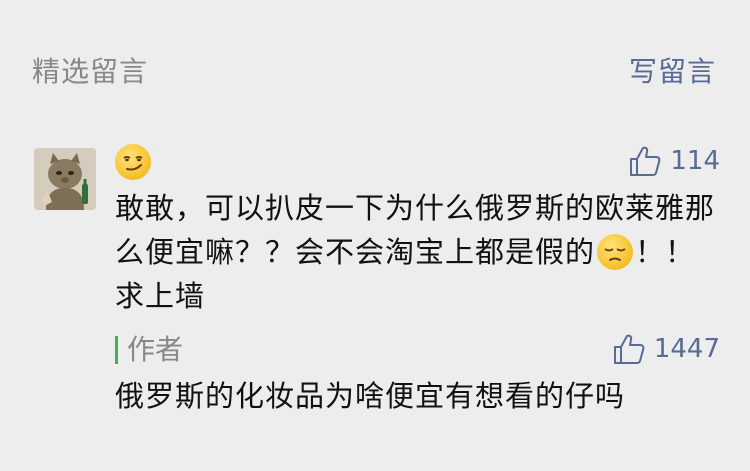 This screenshot has height=471, width=750. Describe the element at coordinates (686, 349) in the screenshot. I see `reply-like-count: 1447` at that location.